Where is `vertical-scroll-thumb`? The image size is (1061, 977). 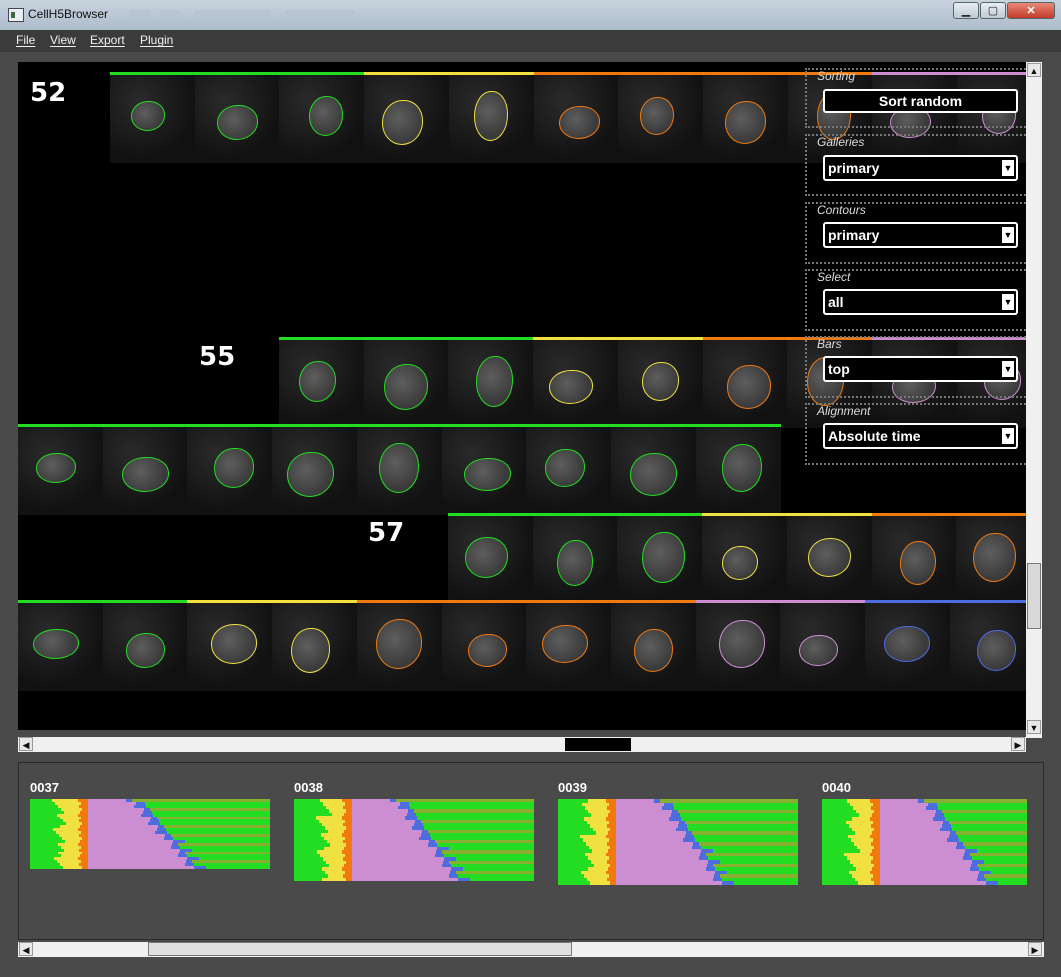 vertical-scroll-thumb is located at coordinates (1034, 596).